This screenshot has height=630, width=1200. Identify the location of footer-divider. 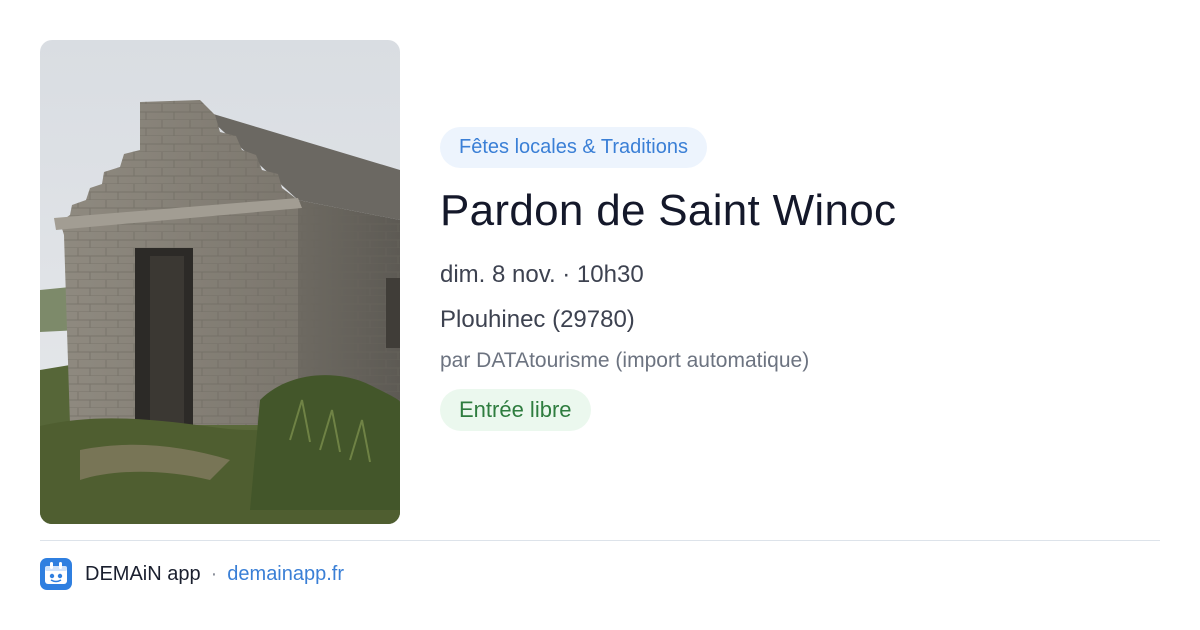
(600, 540).